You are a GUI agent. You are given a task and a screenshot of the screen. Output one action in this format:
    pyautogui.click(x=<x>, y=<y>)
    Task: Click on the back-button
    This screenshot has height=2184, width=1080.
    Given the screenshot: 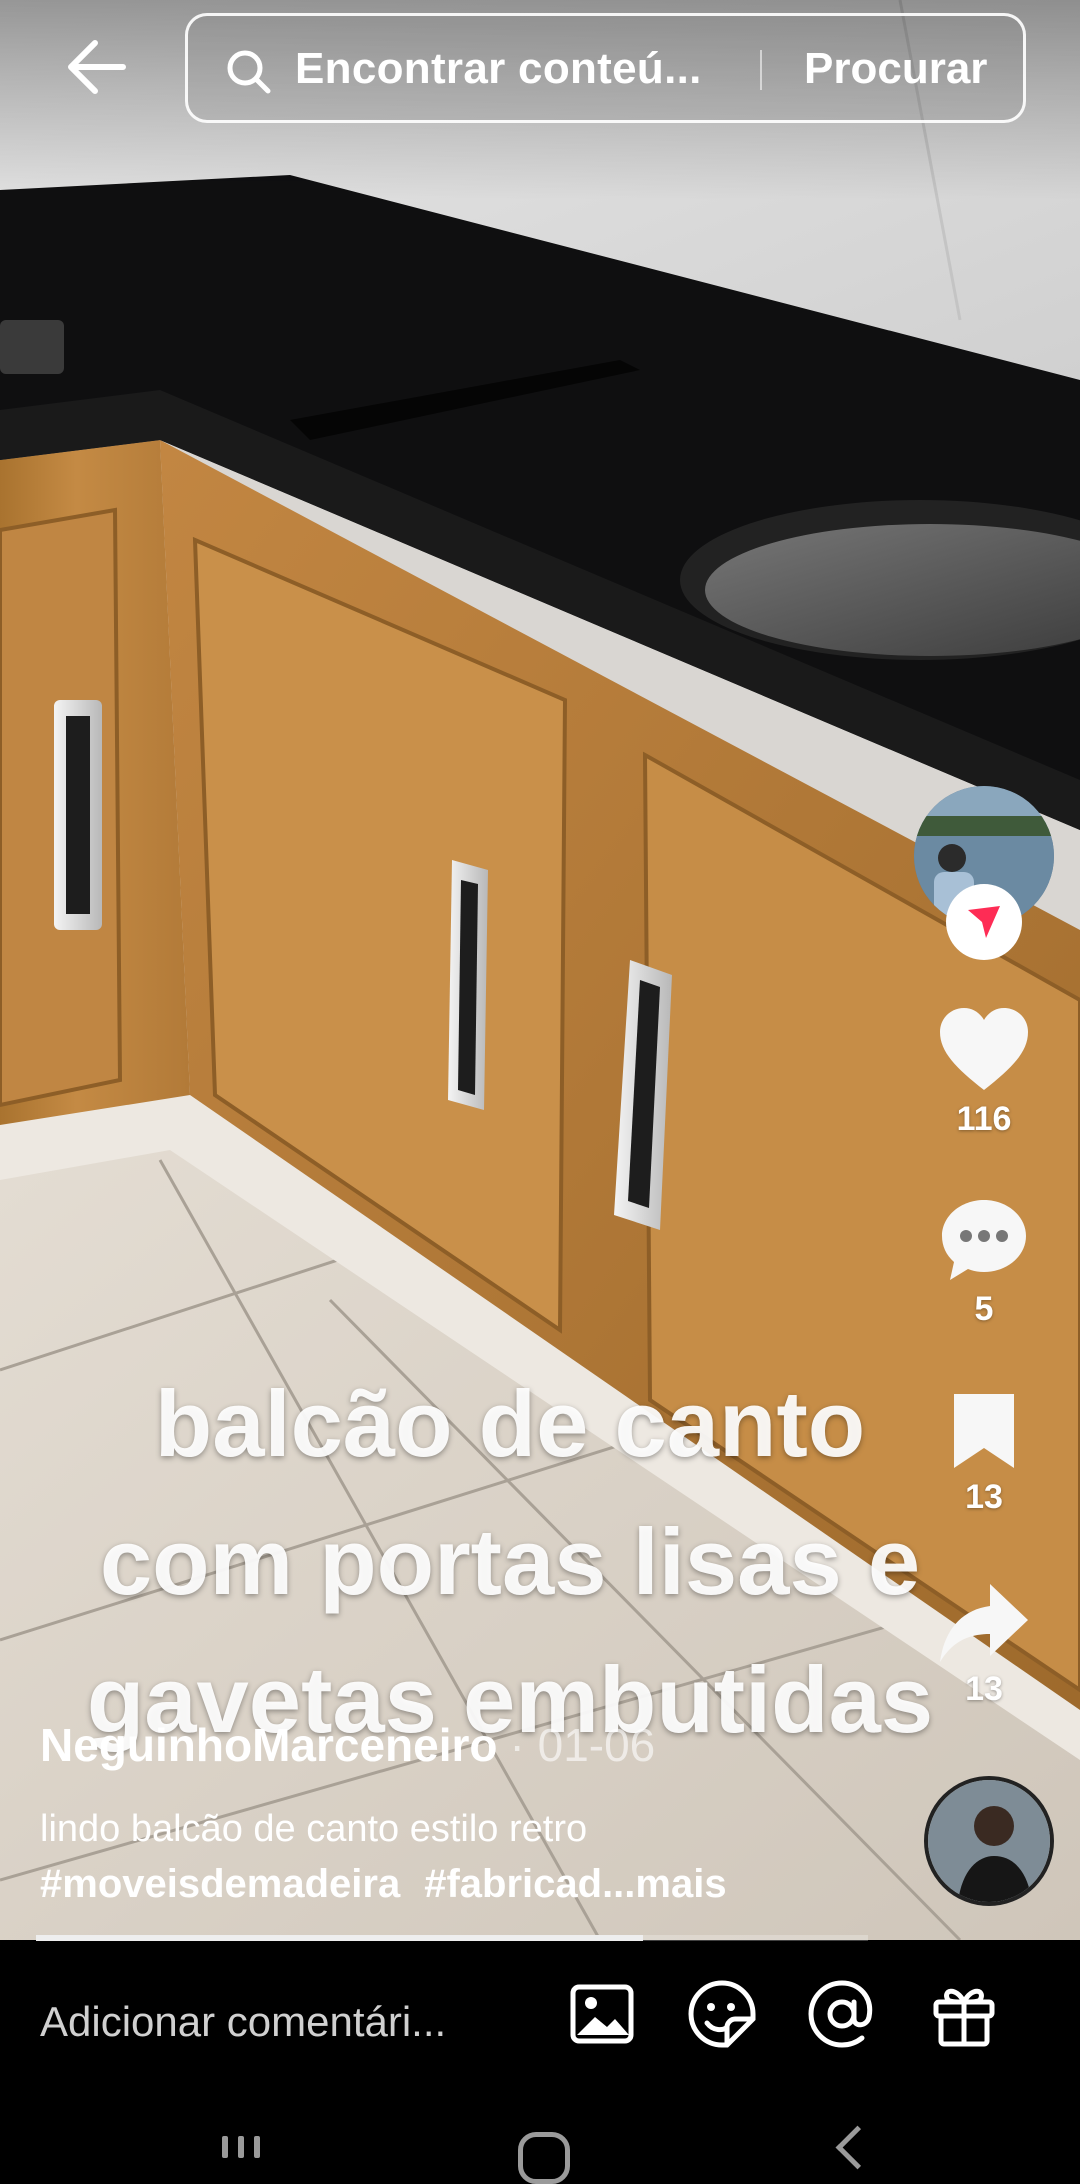 What is the action you would take?
    pyautogui.click(x=97, y=67)
    